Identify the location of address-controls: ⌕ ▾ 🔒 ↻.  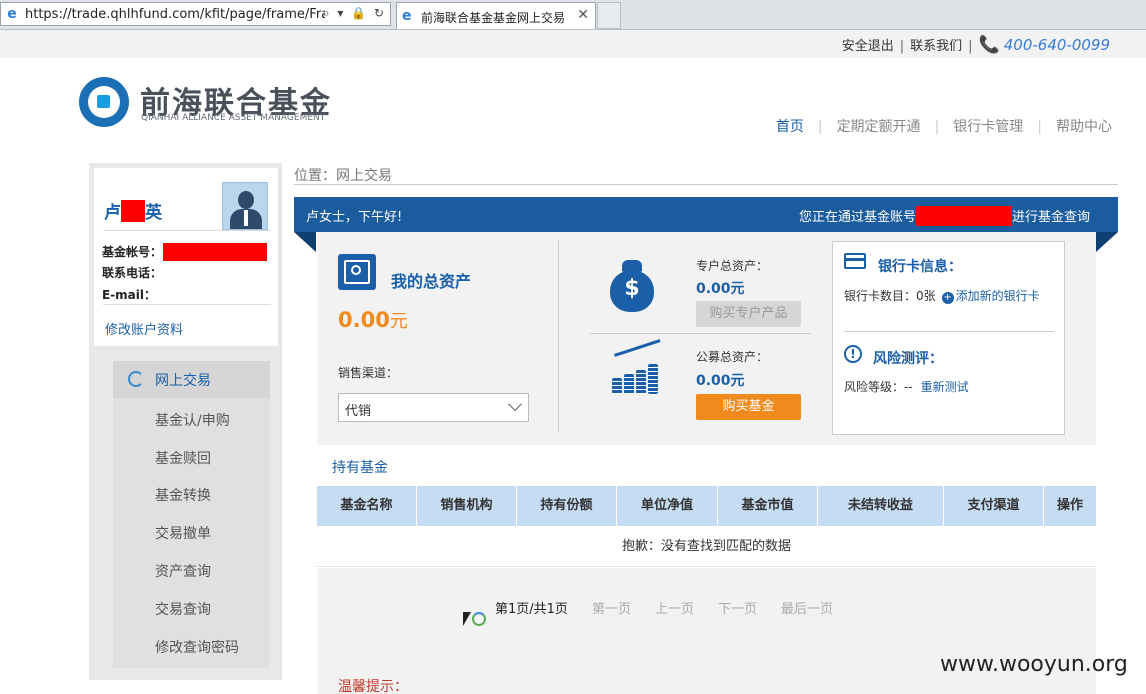
(354, 13).